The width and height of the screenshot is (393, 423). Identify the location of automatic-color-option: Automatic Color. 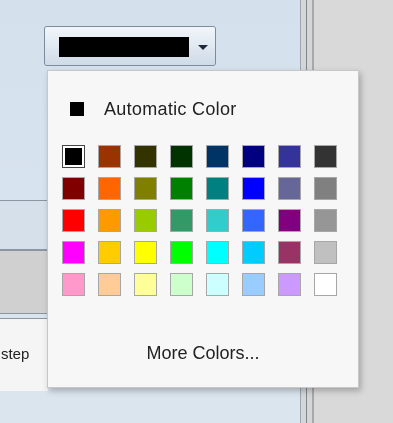
(153, 109).